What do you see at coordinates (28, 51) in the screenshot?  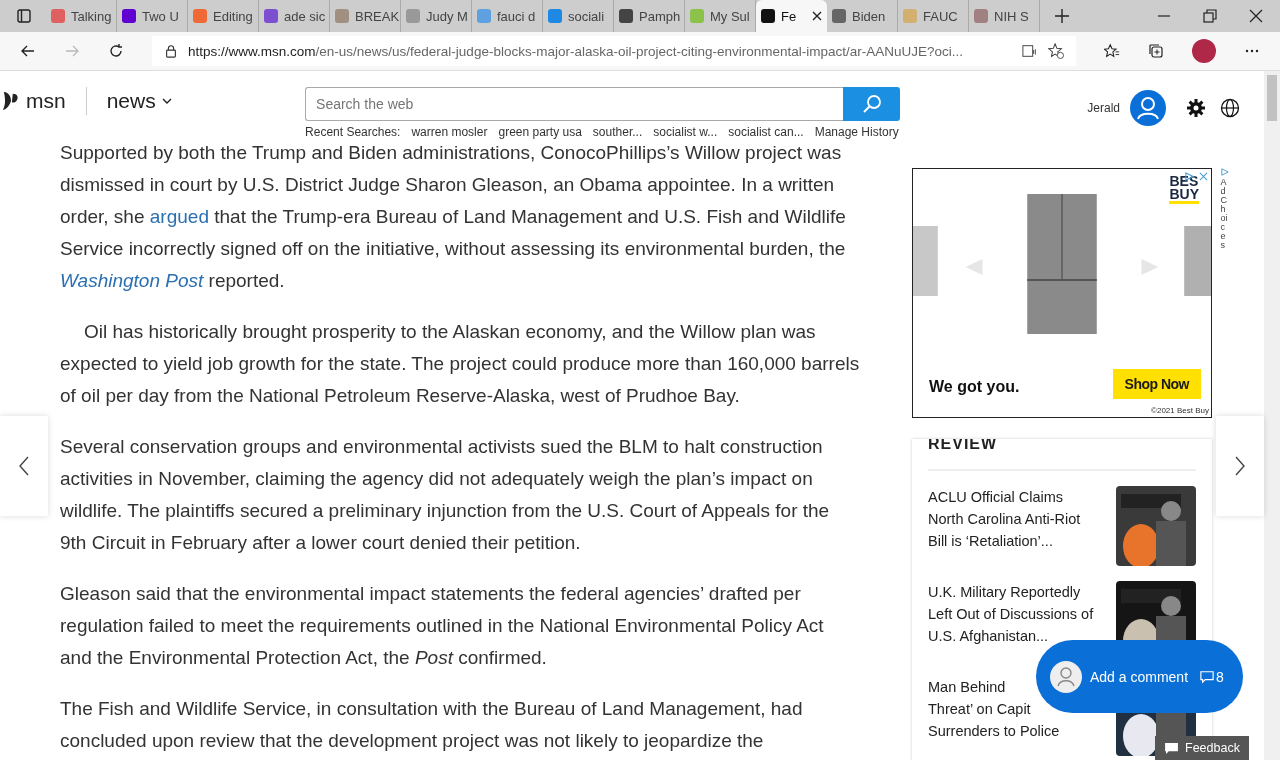 I see `back-icon` at bounding box center [28, 51].